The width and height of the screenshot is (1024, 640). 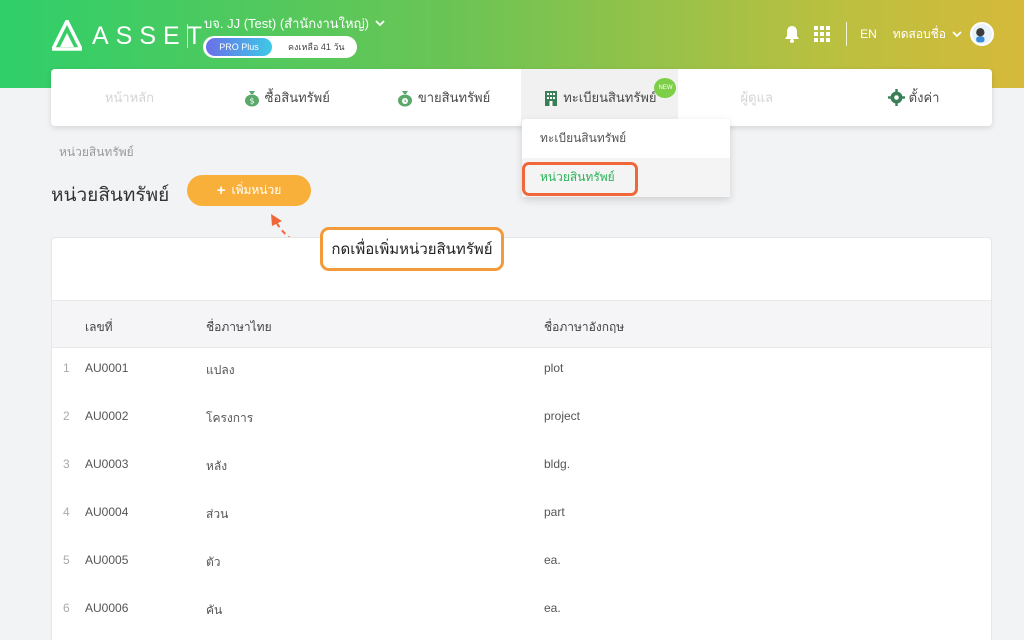 I want to click on row-index: 3, so click(x=66, y=464).